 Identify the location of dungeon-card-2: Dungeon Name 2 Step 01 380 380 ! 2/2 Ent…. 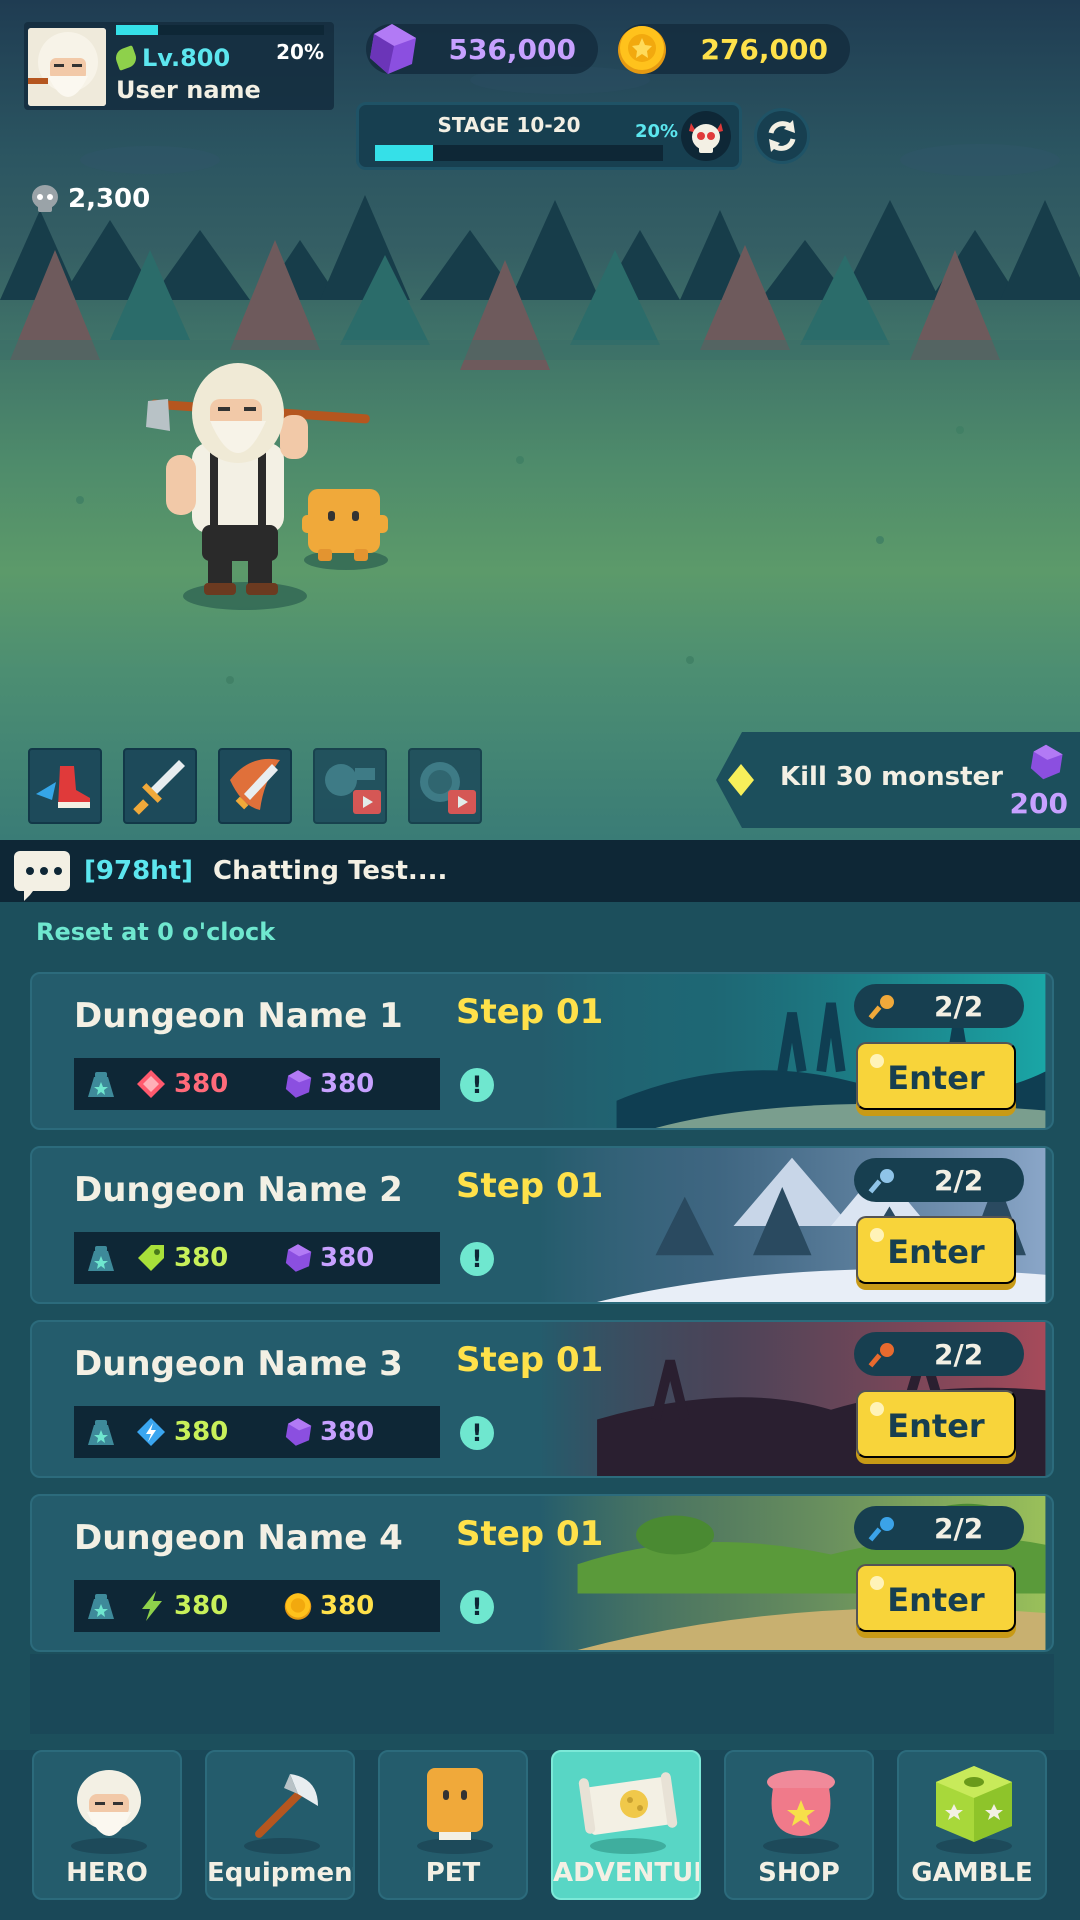
(542, 1225).